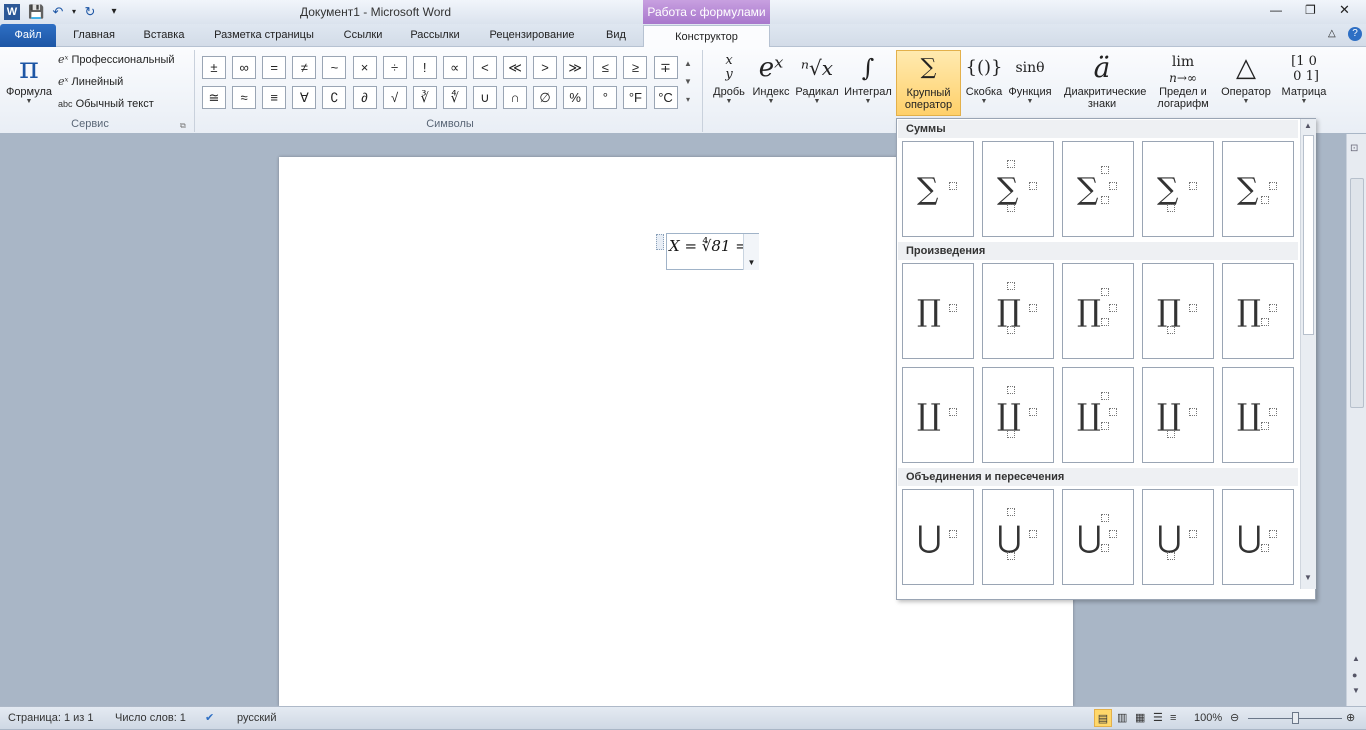  I want to click on prev-page-icon: ▲, so click(1356, 658).